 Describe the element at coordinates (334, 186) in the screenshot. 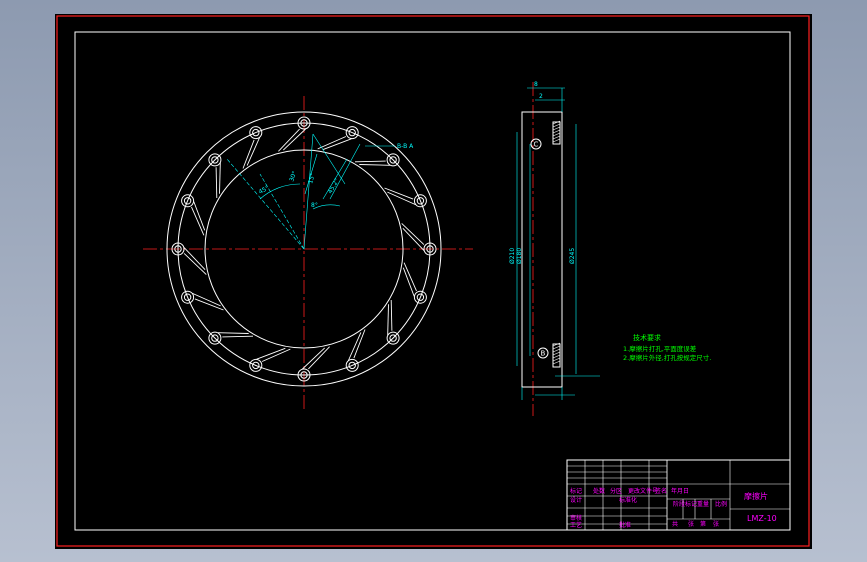

I see `dim-label-5: 45.2°` at that location.